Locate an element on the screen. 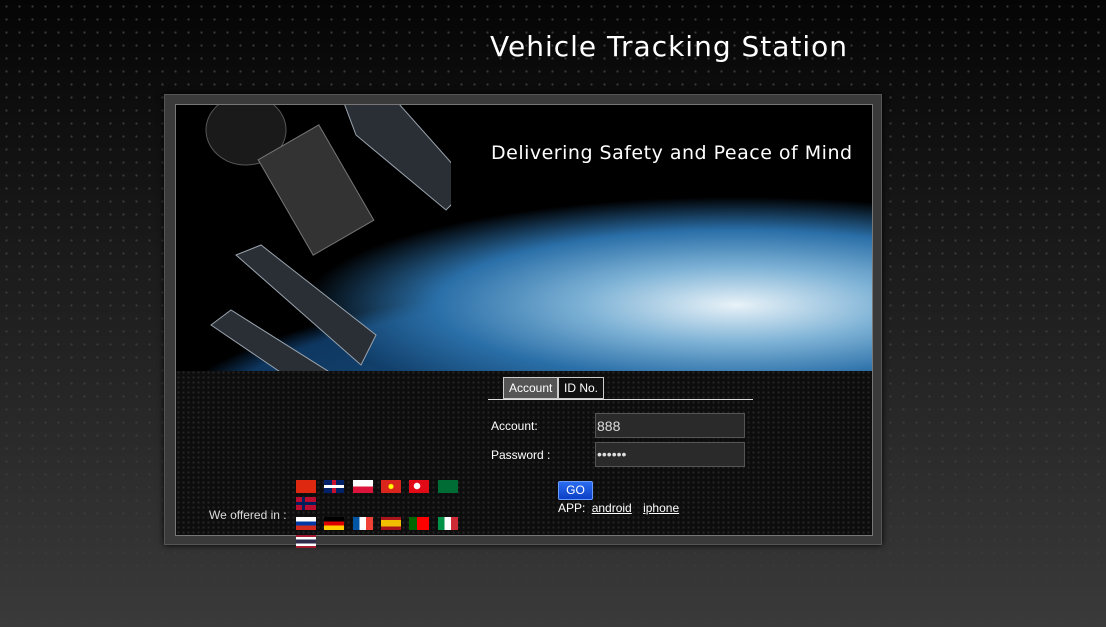 Image resolution: width=1106 pixels, height=627 pixels. app-links: APP: android iphone is located at coordinates (618, 508).